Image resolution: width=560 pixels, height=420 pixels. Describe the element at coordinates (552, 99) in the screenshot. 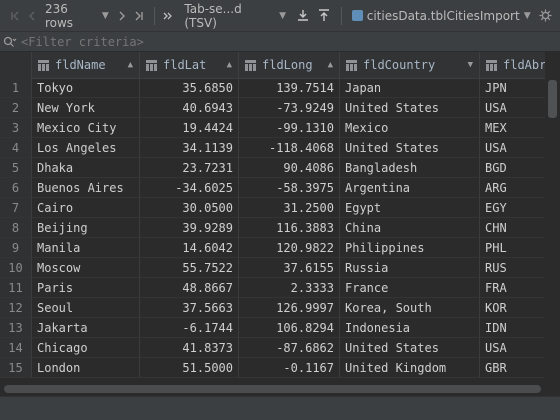

I see `vertical-scroll-thumb` at that location.